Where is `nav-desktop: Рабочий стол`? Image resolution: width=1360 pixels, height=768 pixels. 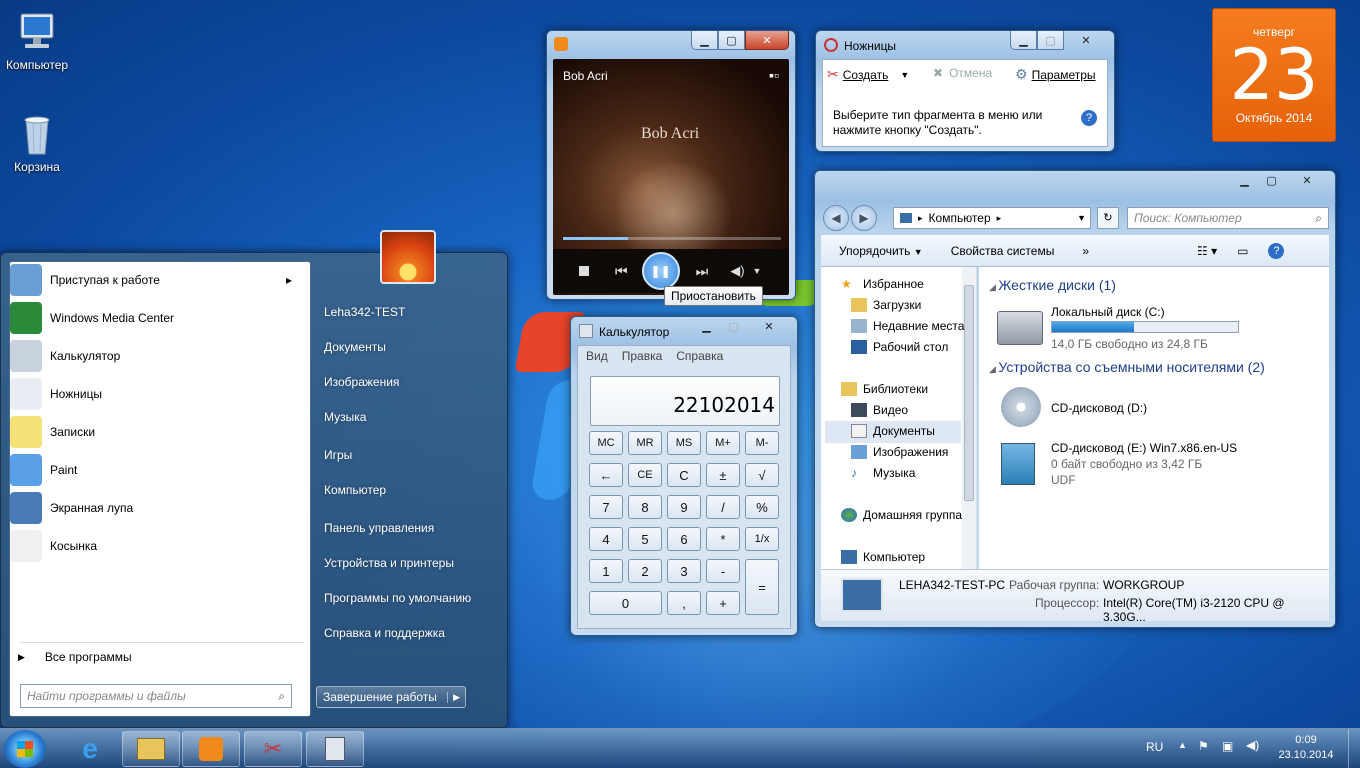
nav-desktop: Рабочий стол is located at coordinates (899, 347).